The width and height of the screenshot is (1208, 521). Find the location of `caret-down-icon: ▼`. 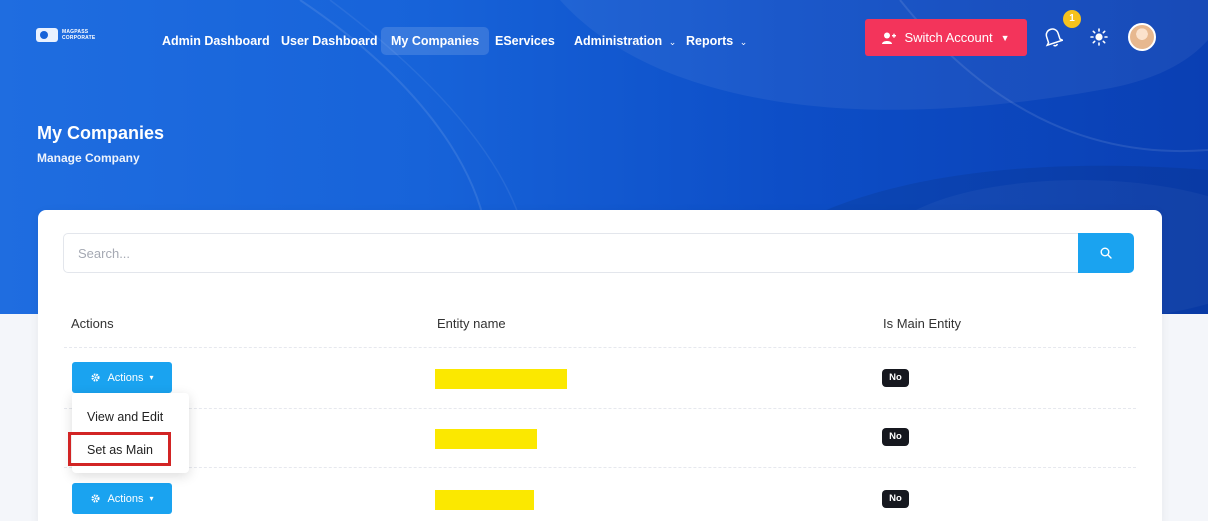

caret-down-icon: ▼ is located at coordinates (1005, 37).